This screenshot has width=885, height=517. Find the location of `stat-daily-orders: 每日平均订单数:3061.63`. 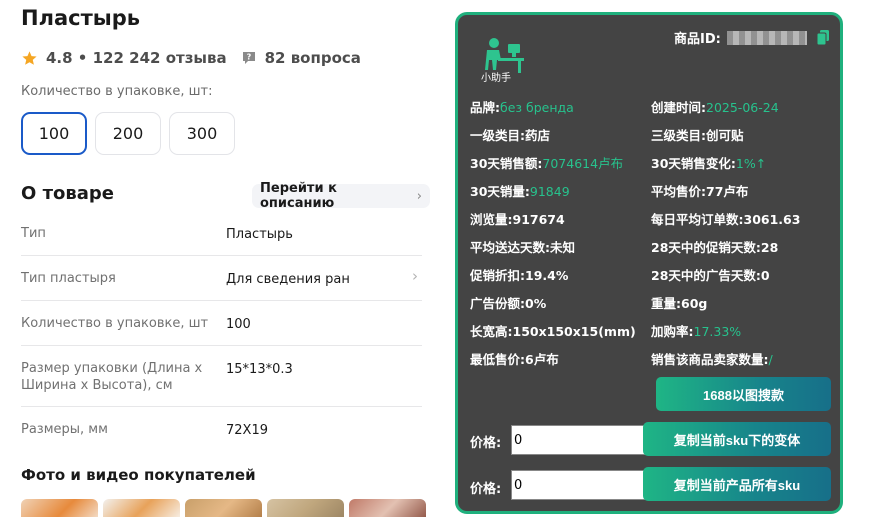

stat-daily-orders: 每日平均订单数:3061.63 is located at coordinates (725, 218).